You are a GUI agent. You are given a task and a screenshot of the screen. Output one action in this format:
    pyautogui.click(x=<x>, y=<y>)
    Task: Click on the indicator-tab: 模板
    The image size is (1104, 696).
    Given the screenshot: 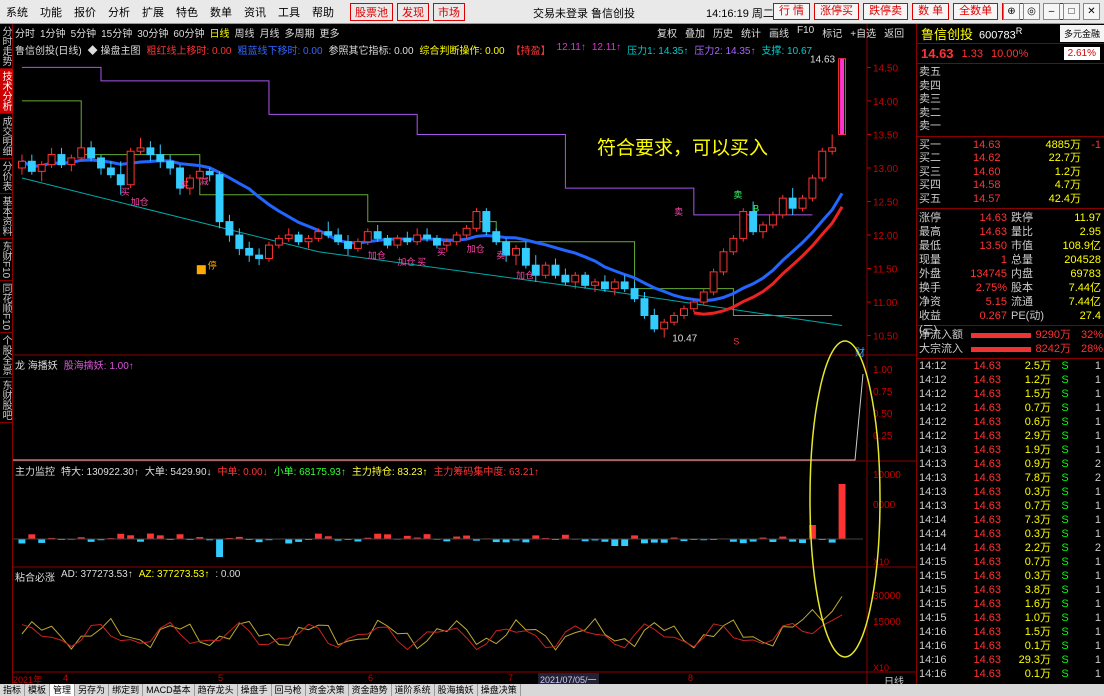 What is the action you would take?
    pyautogui.click(x=38, y=690)
    